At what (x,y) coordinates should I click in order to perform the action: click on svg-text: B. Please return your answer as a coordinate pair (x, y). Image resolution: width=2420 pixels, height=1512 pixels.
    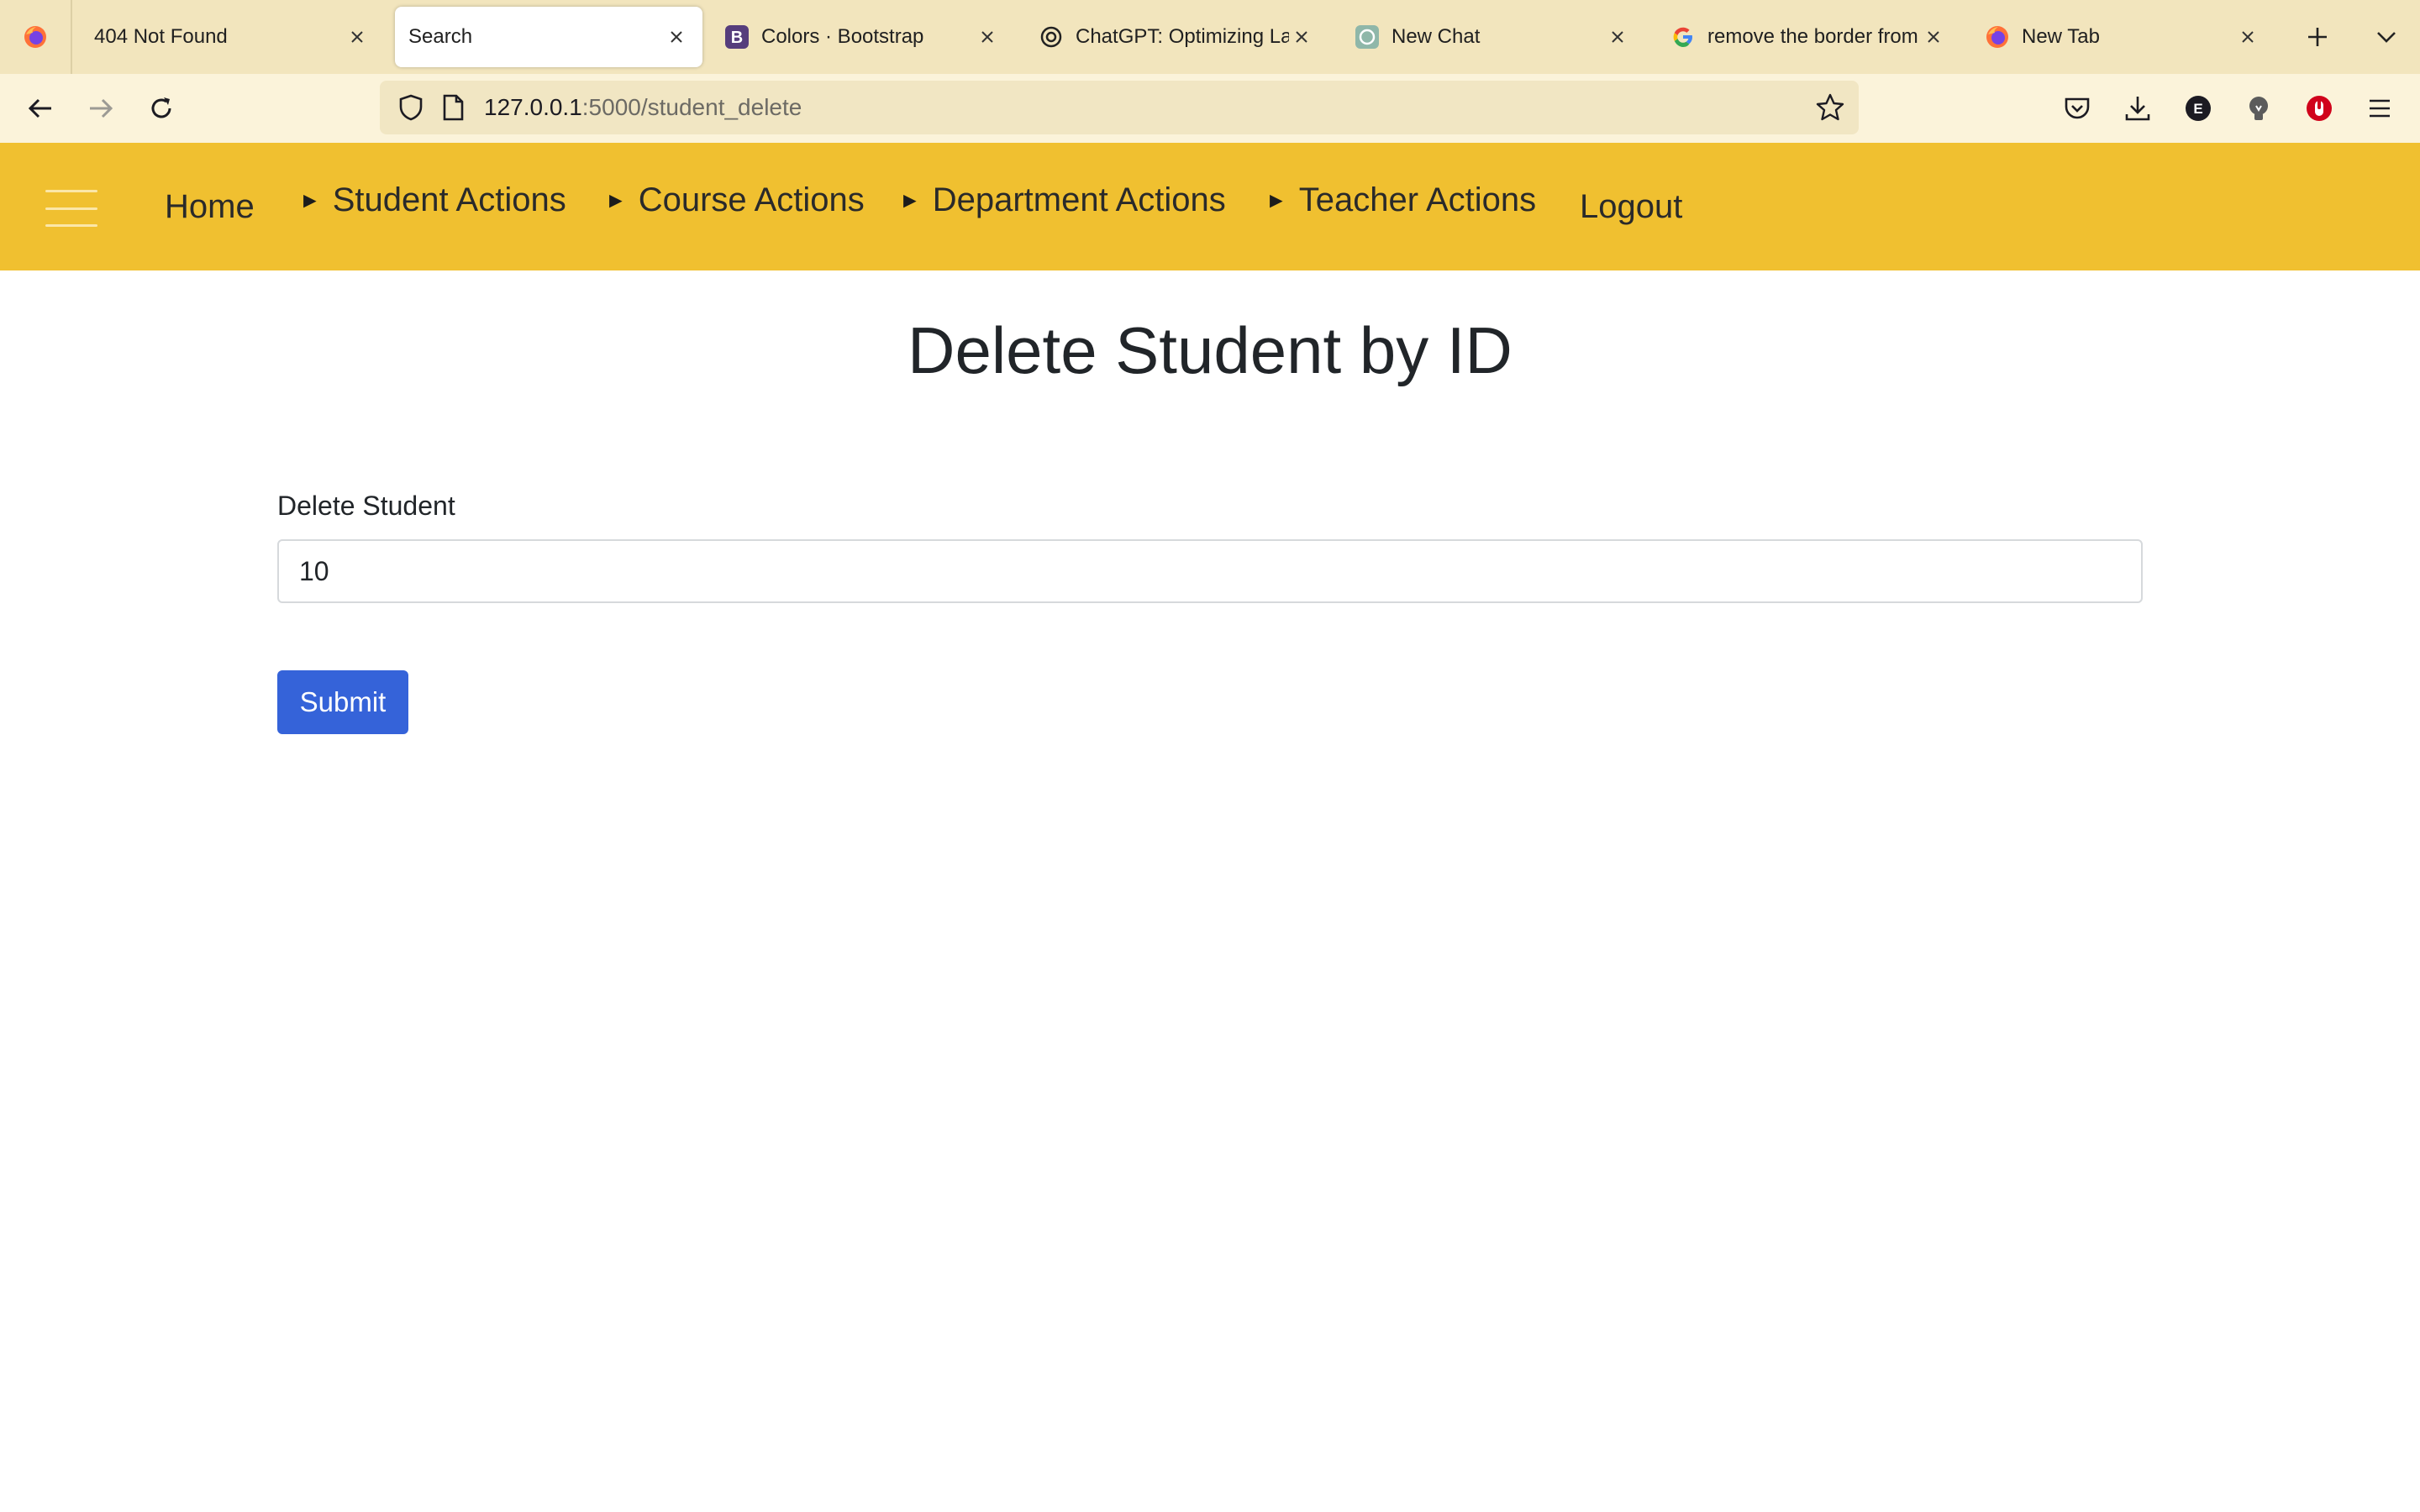
    Looking at the image, I should click on (737, 38).